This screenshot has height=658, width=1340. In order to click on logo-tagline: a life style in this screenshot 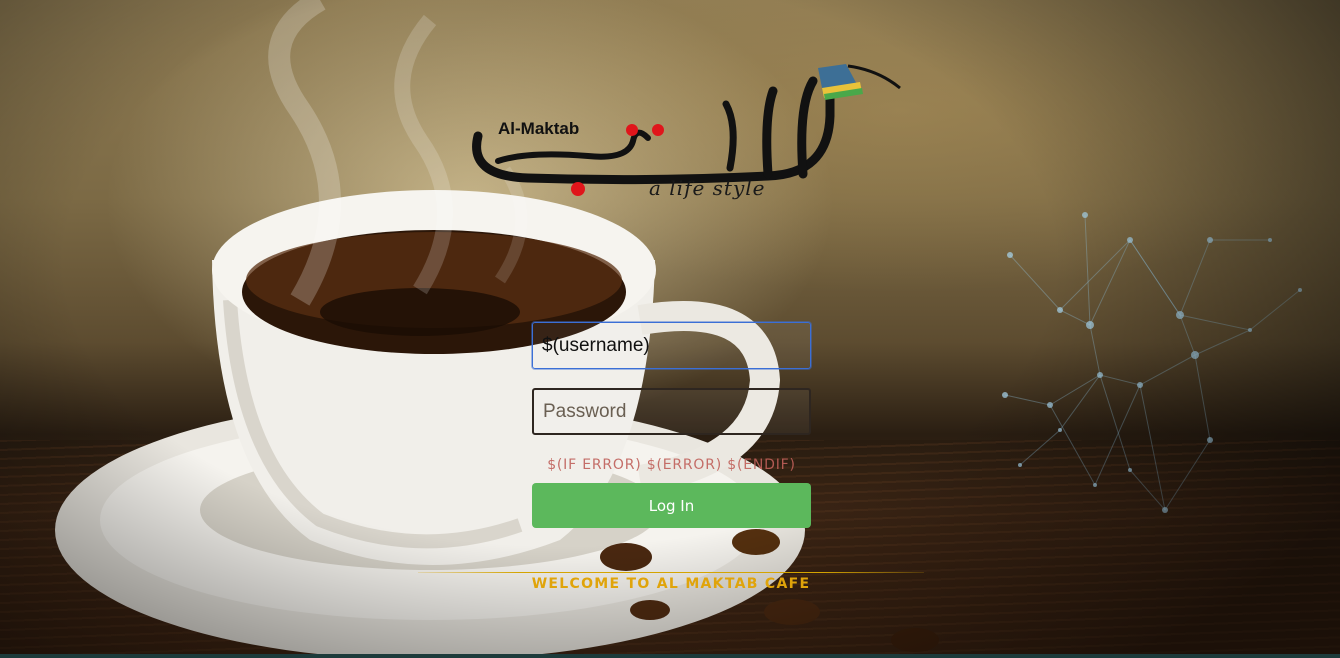, I will do `click(707, 188)`.